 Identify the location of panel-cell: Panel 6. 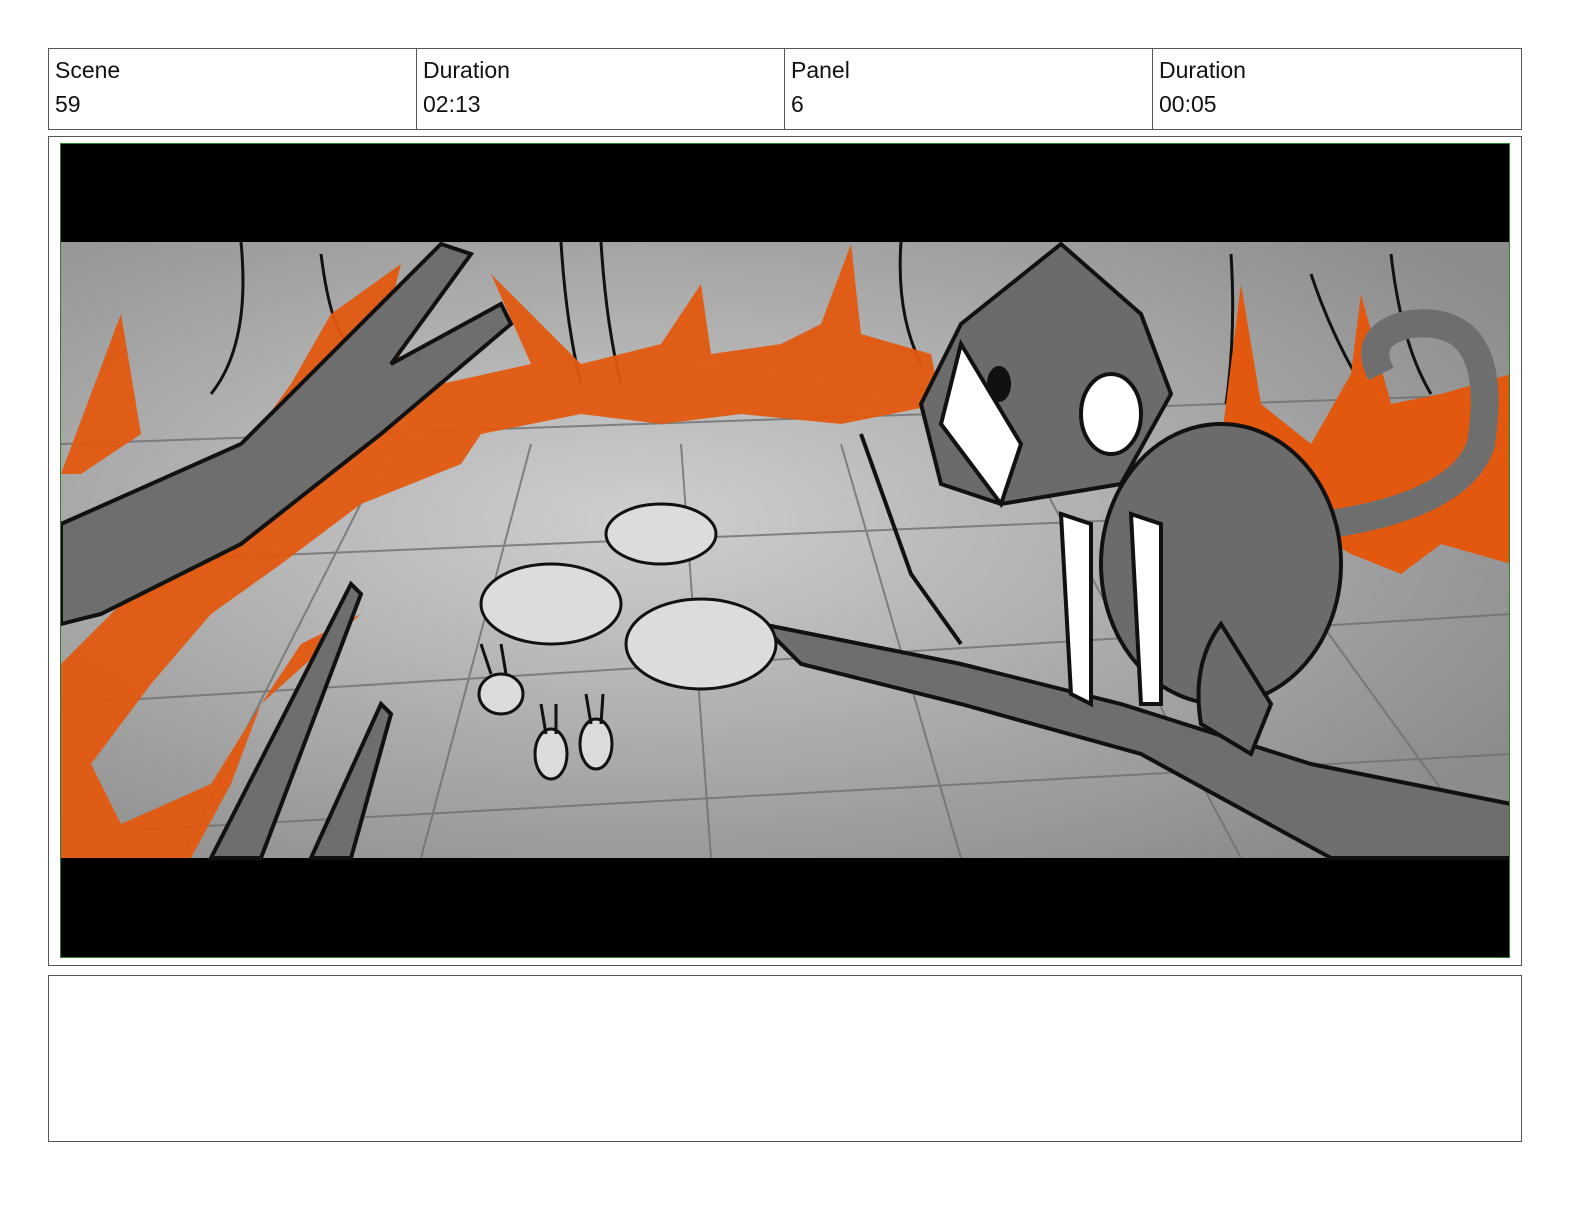
(969, 89).